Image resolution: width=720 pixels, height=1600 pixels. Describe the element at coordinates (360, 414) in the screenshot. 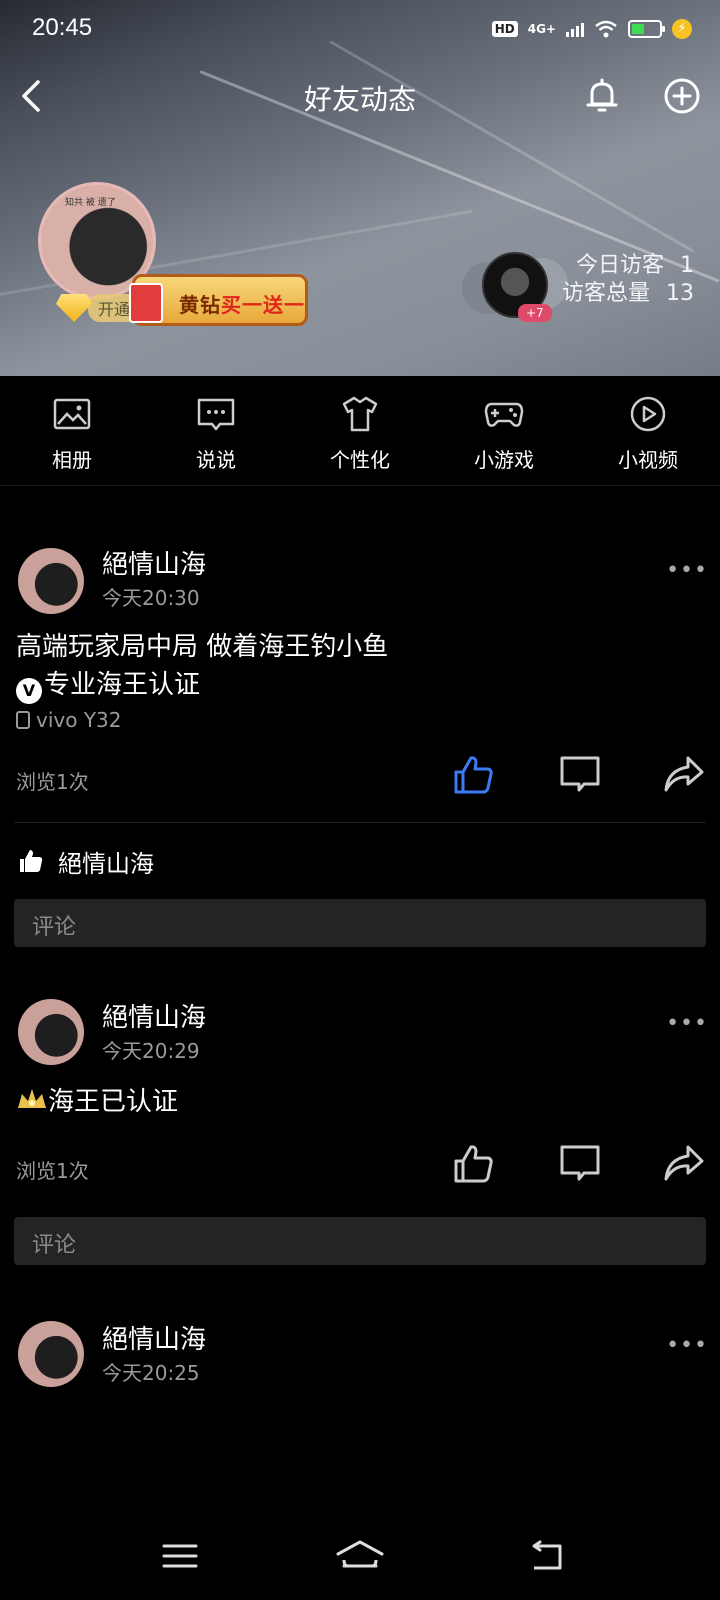

I see `tshirt-icon` at that location.